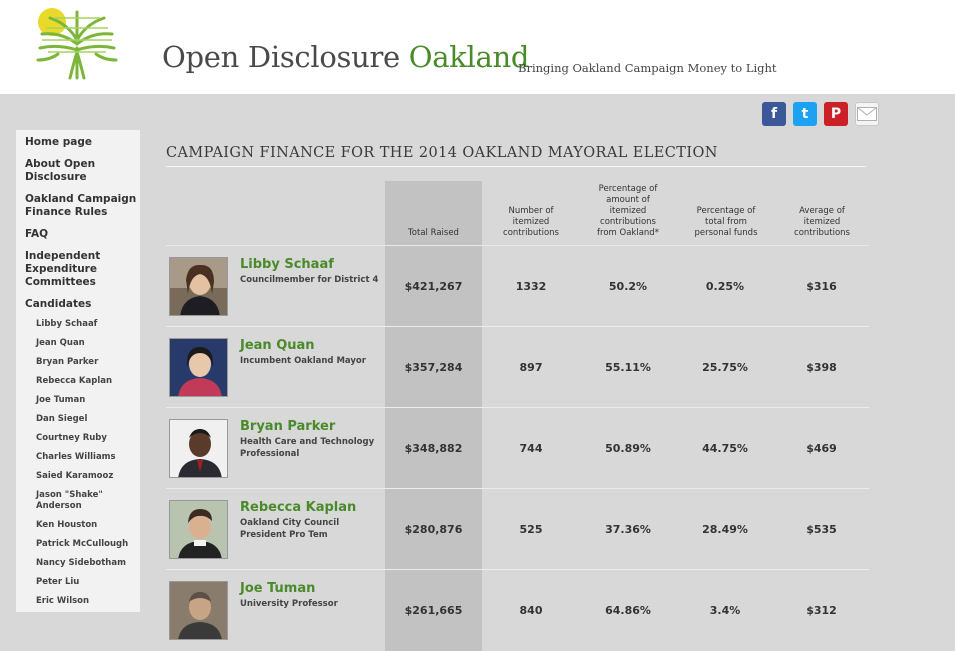 This screenshot has width=955, height=651. I want to click on sidebar-candidate-link: Saied Karamooz, so click(88, 476).